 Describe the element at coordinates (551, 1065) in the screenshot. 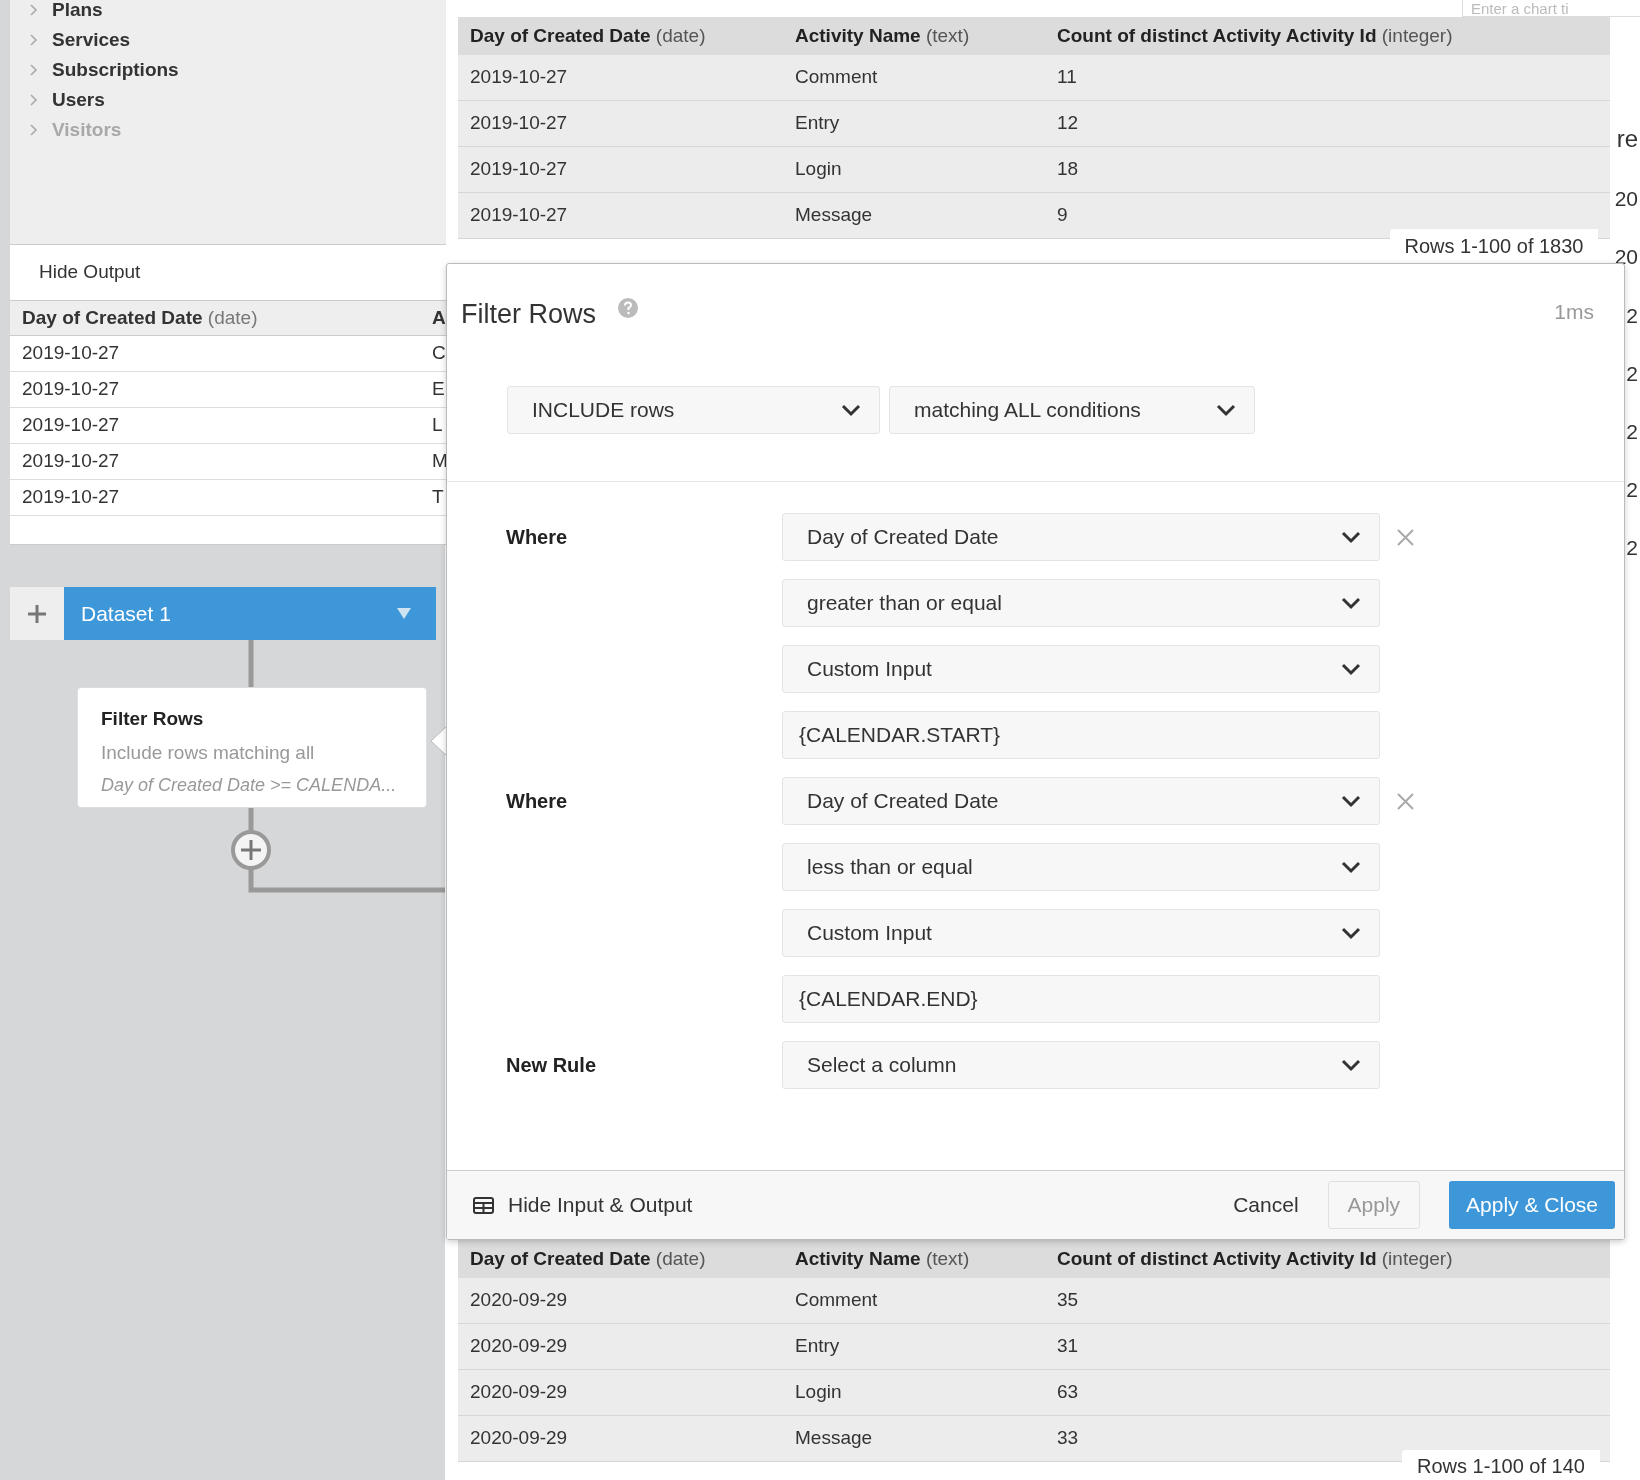

I see `rule-label: New Rule` at that location.